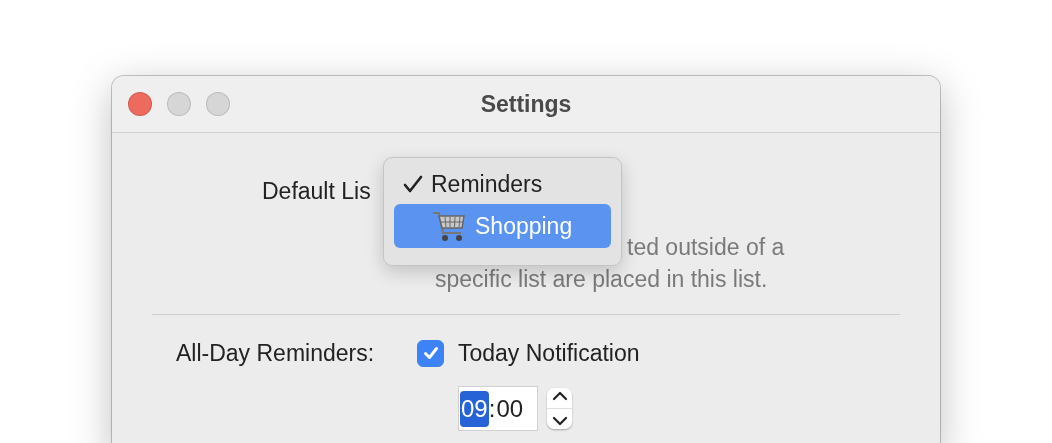  I want to click on chevron-down-icon, so click(559, 420).